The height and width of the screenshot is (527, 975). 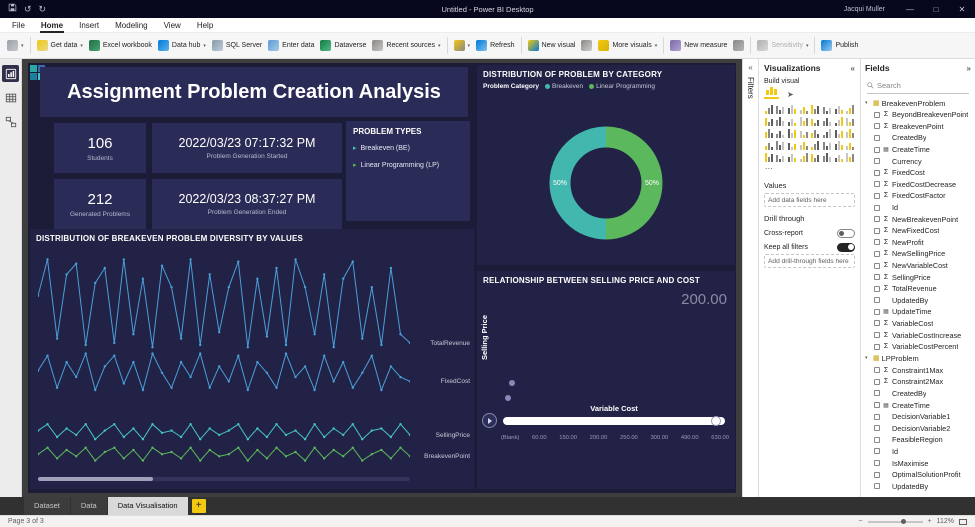 I want to click on field-TotalRevenue: Σ TotalRevenue, so click(x=918, y=289).